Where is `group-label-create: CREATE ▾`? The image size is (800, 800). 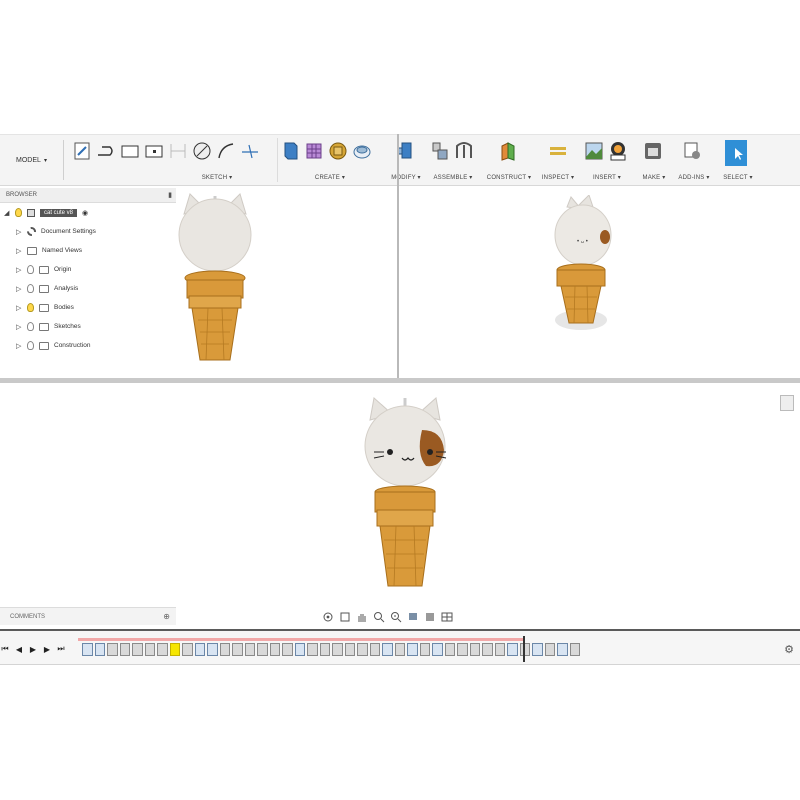 group-label-create: CREATE ▾ is located at coordinates (330, 177).